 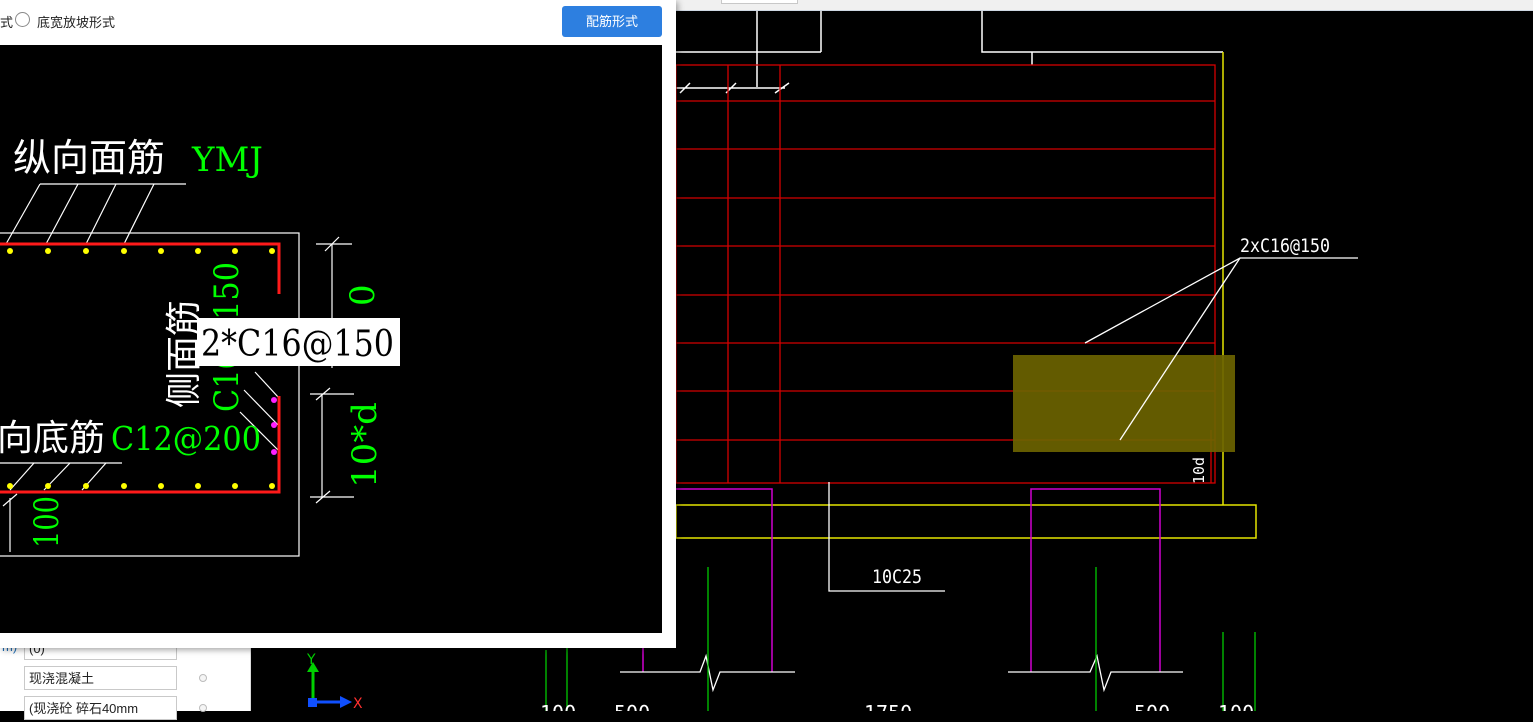 I want to click on top-toolbar-strip, so click(x=1104, y=5).